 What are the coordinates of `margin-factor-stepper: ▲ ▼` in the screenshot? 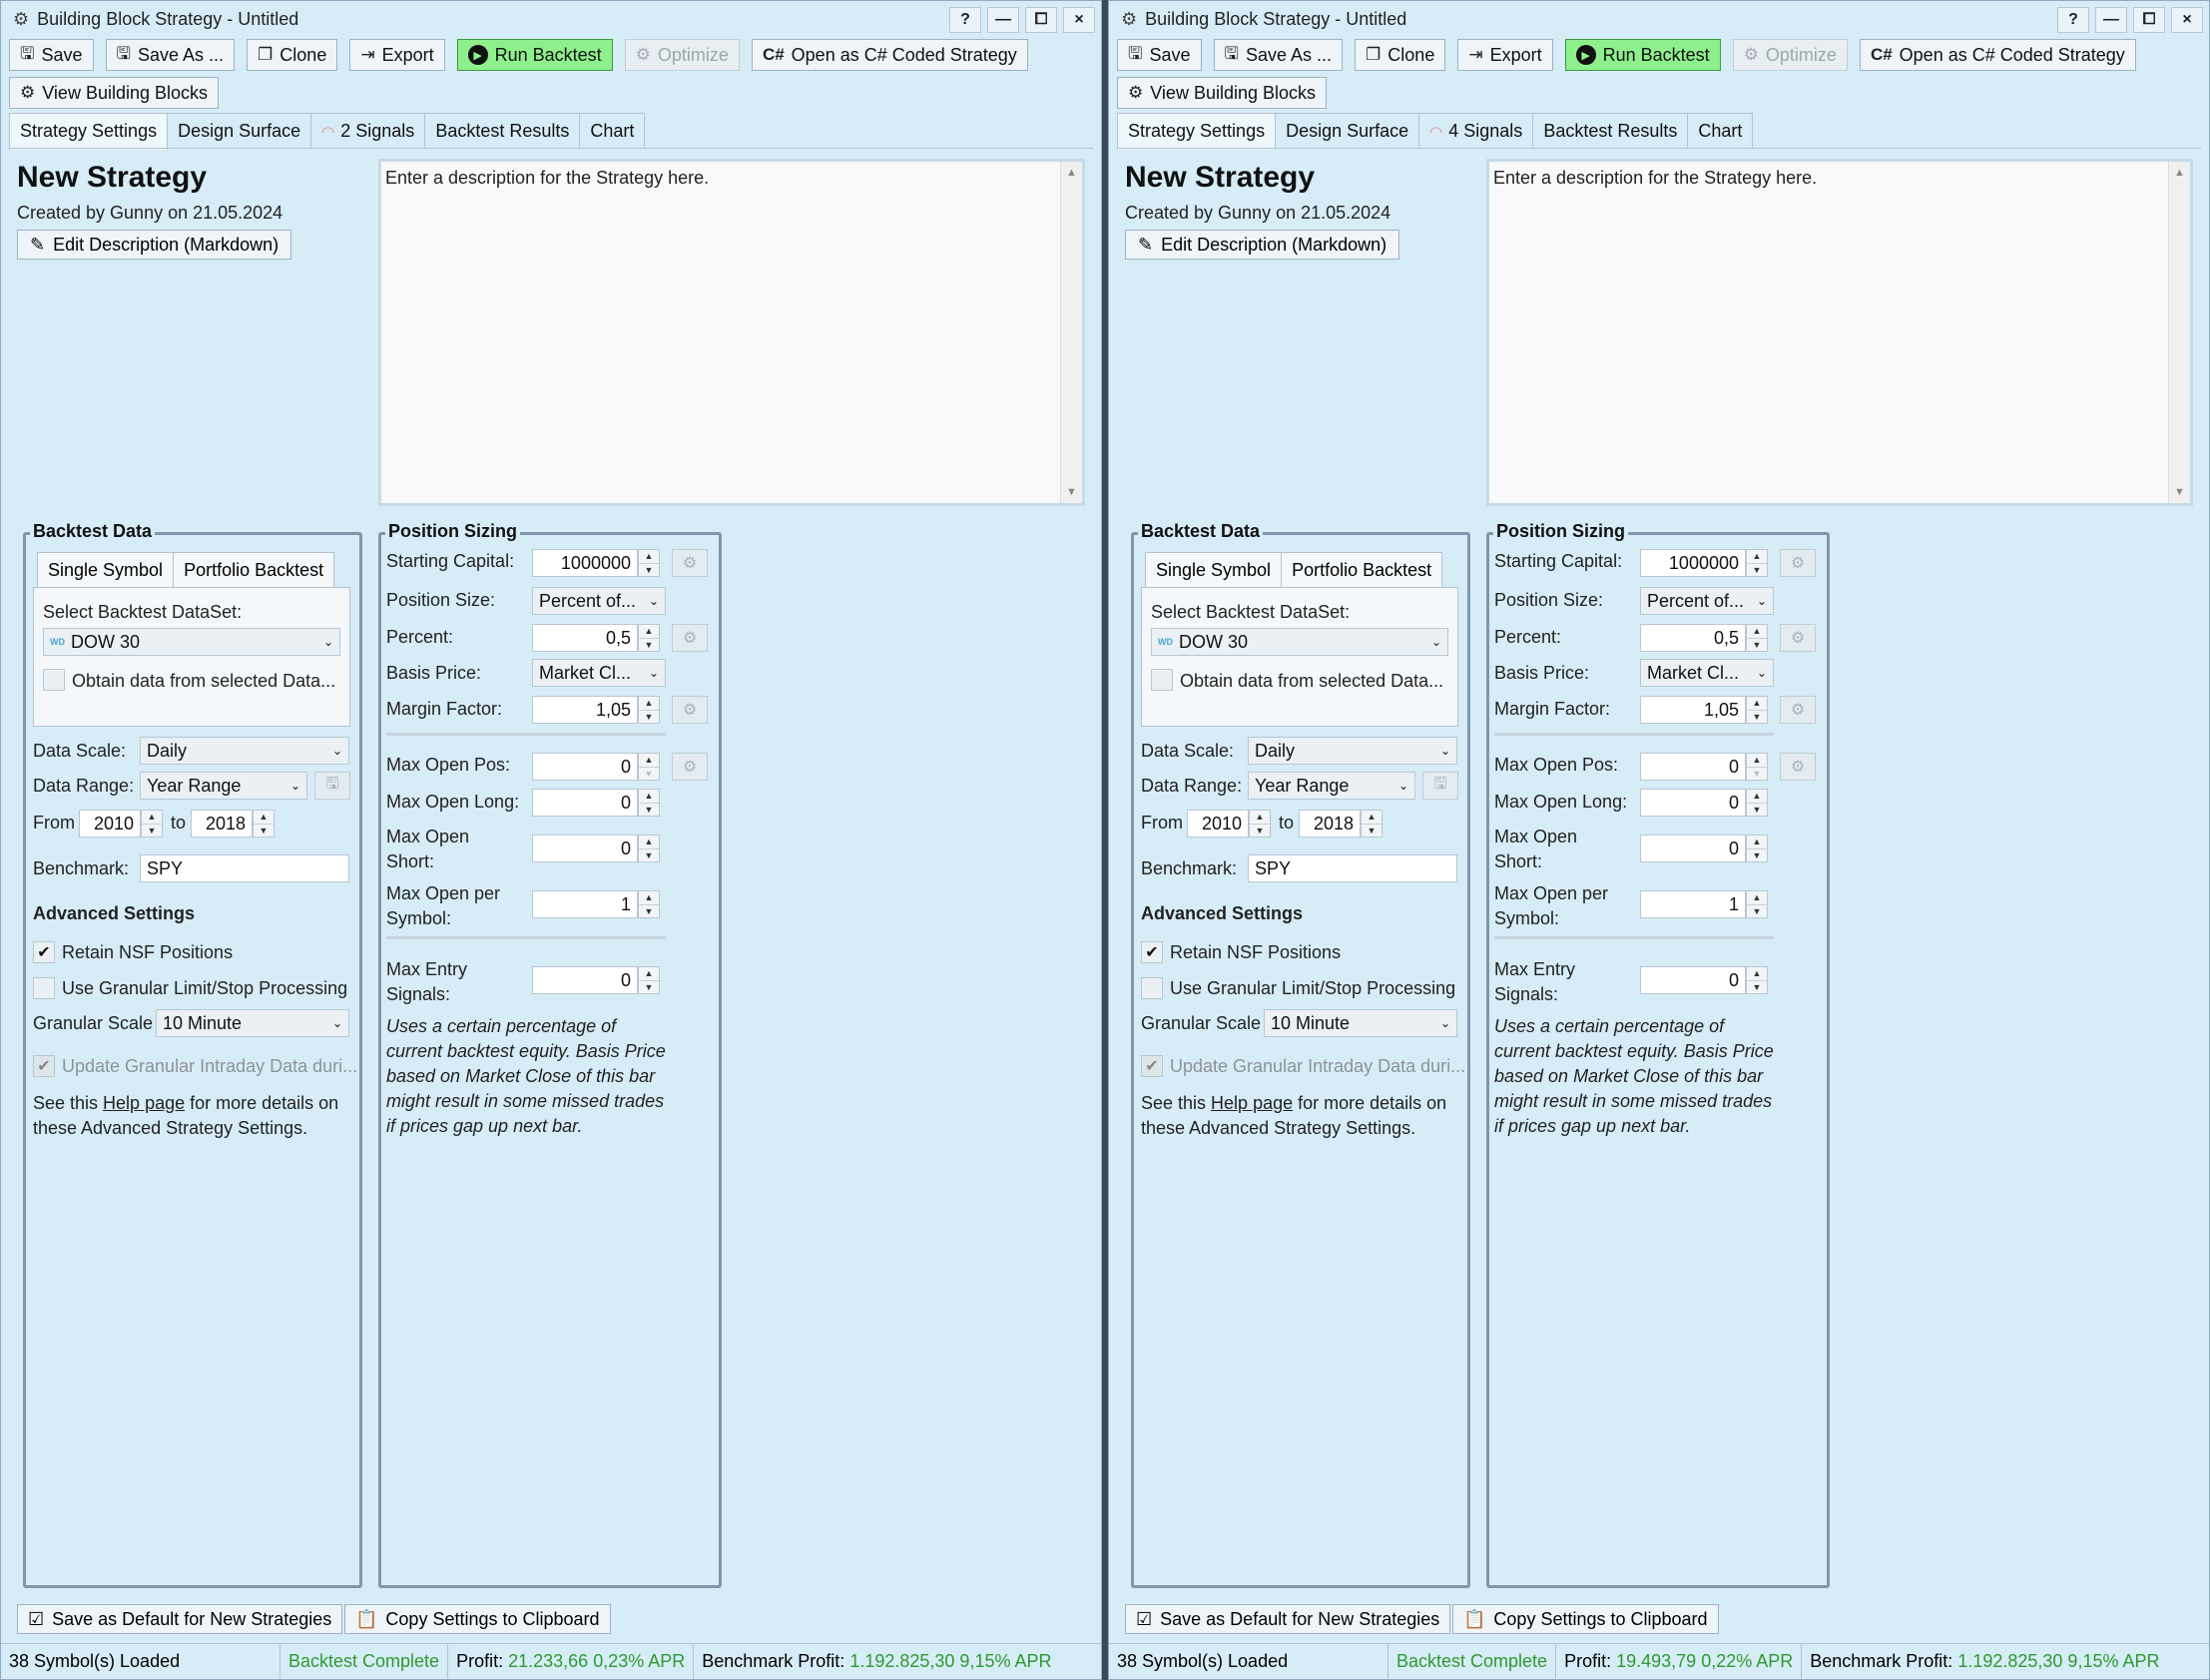 It's located at (1757, 710).